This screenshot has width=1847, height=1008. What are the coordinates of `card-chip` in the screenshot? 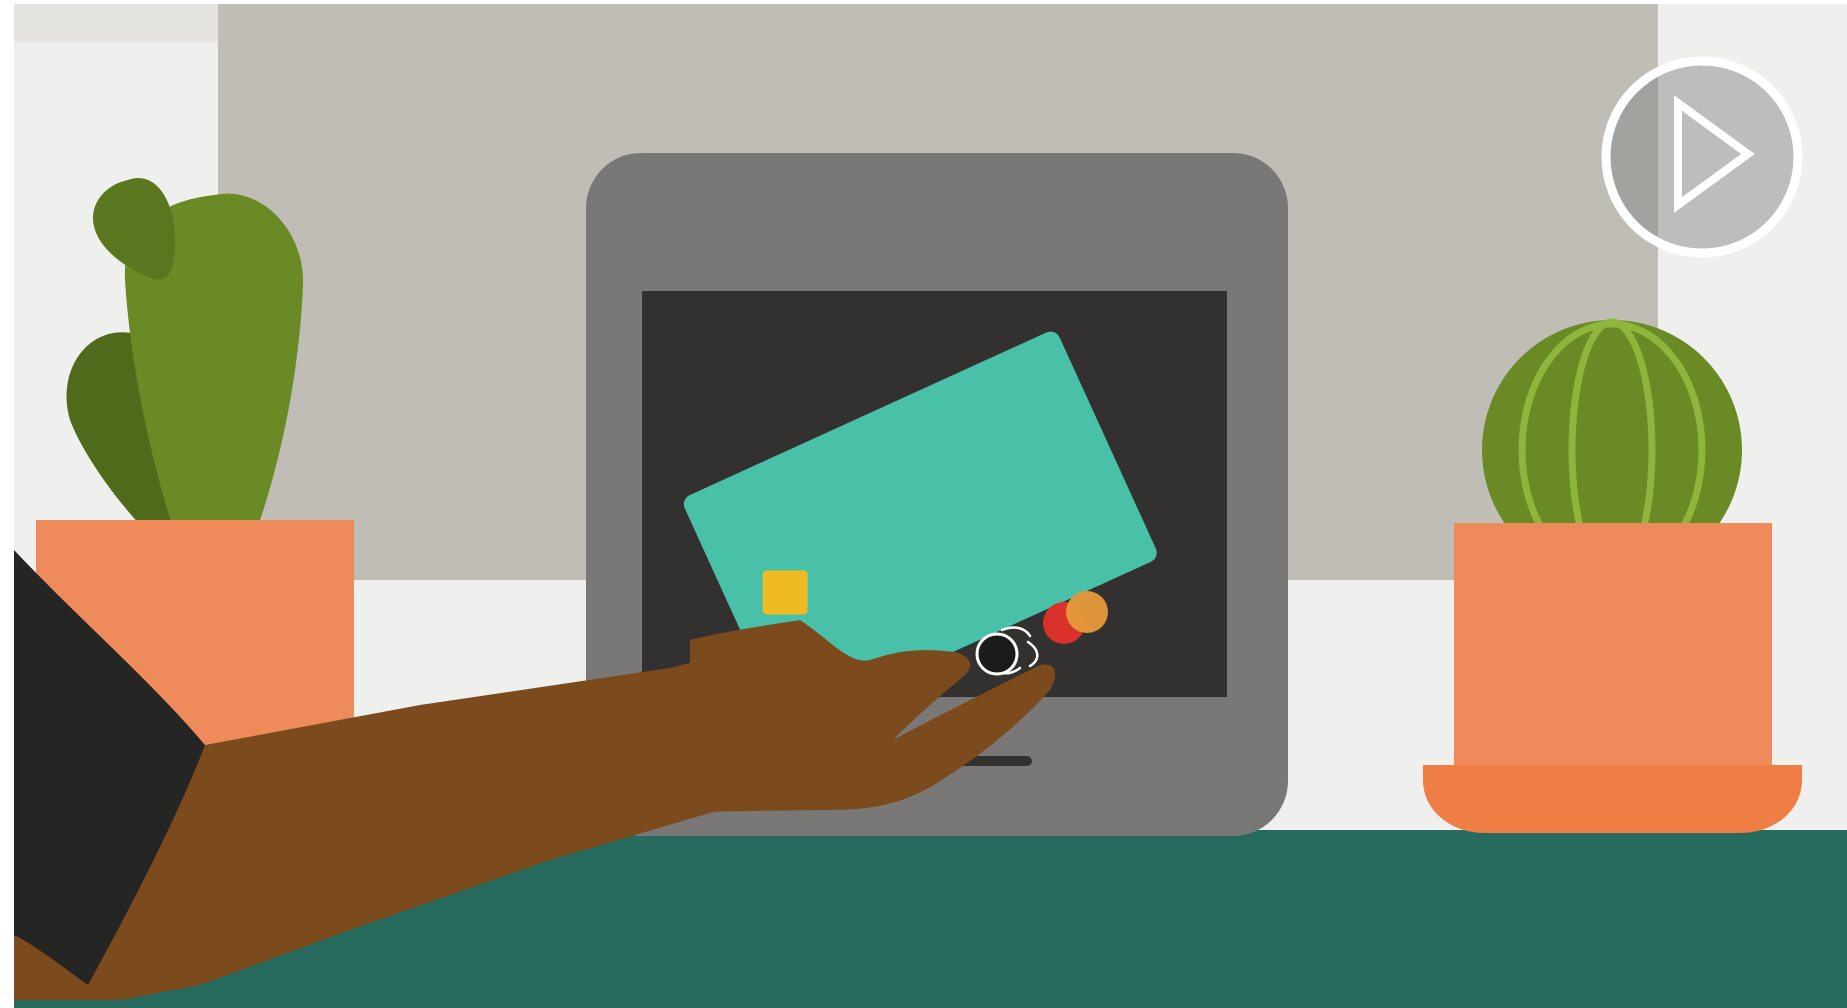 It's located at (785, 592).